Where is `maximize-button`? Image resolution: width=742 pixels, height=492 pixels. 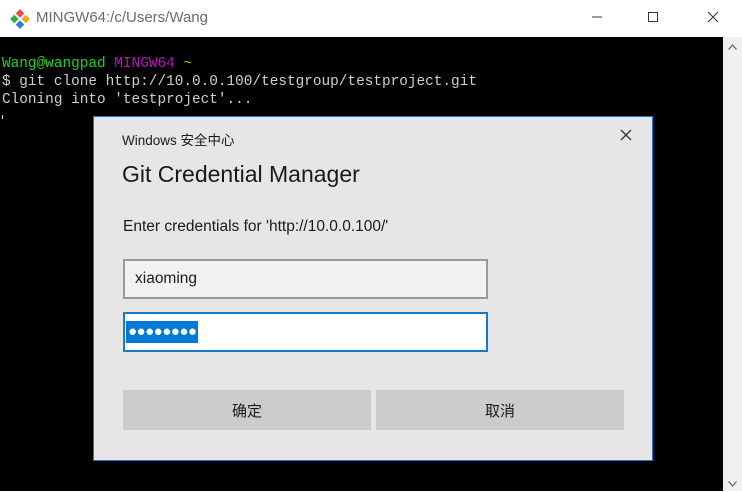
maximize-button is located at coordinates (653, 18).